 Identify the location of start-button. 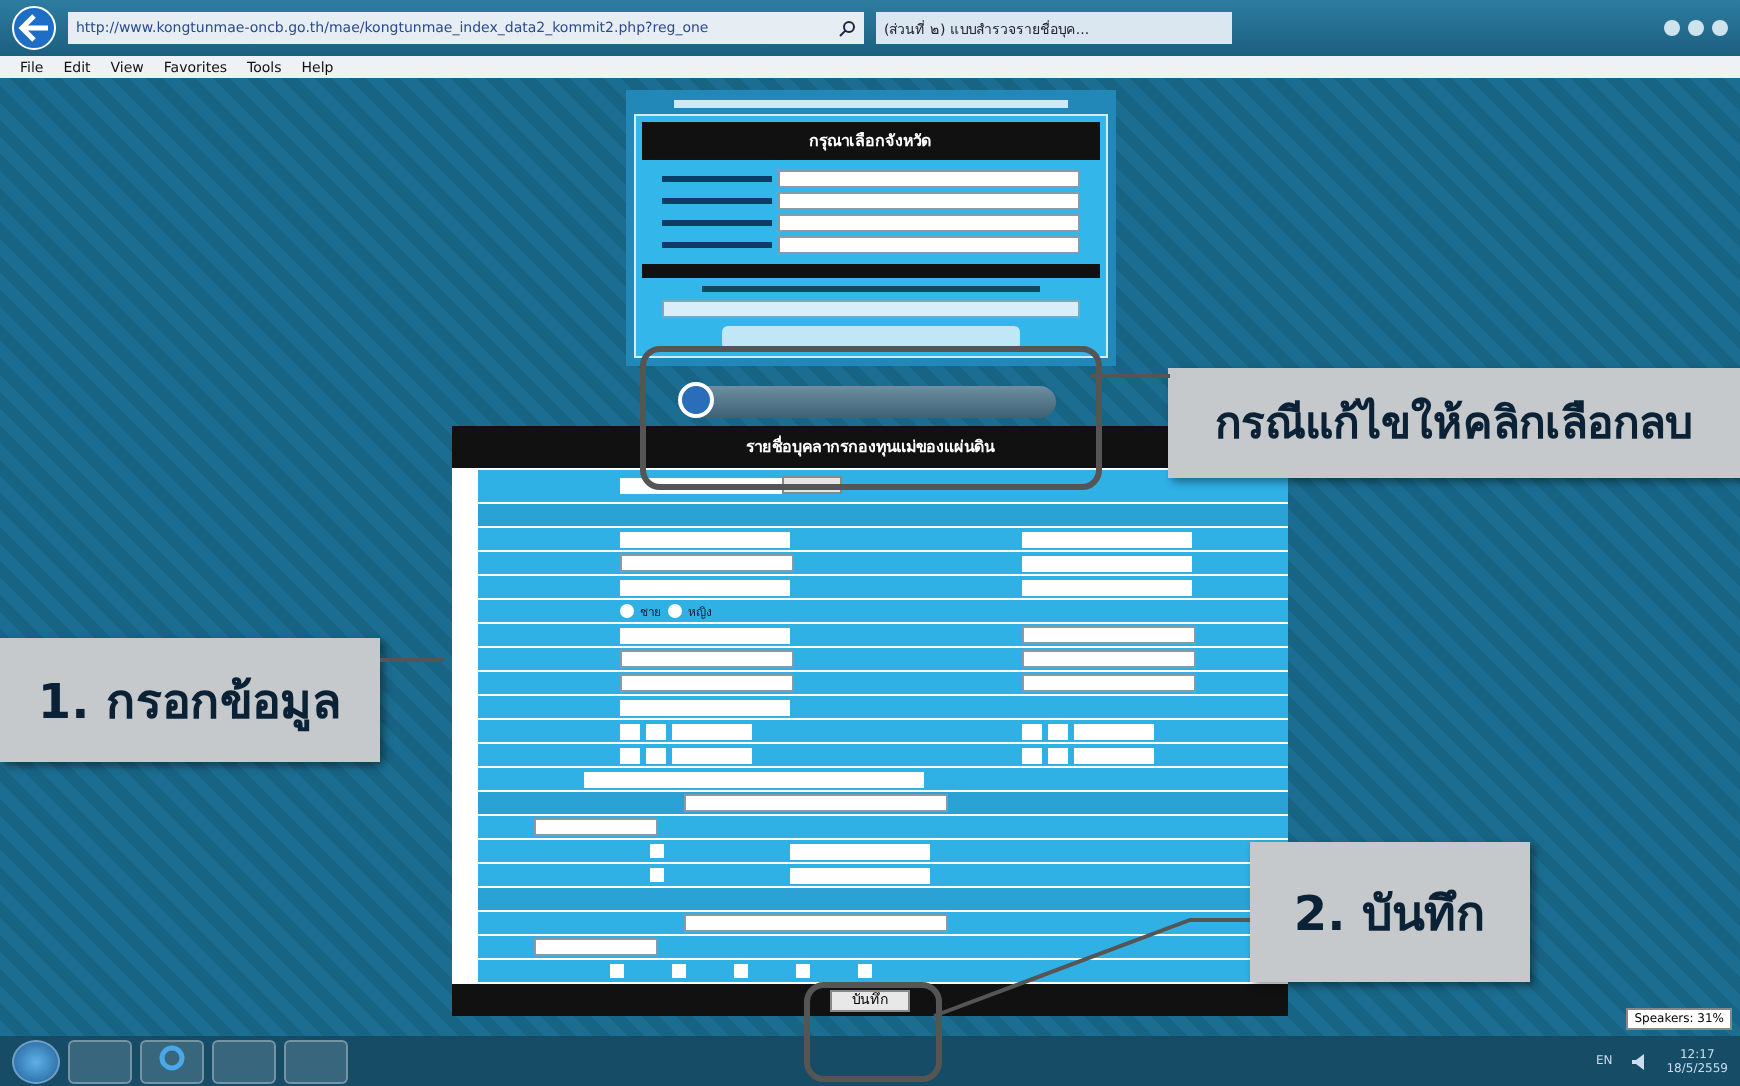
(36, 1061).